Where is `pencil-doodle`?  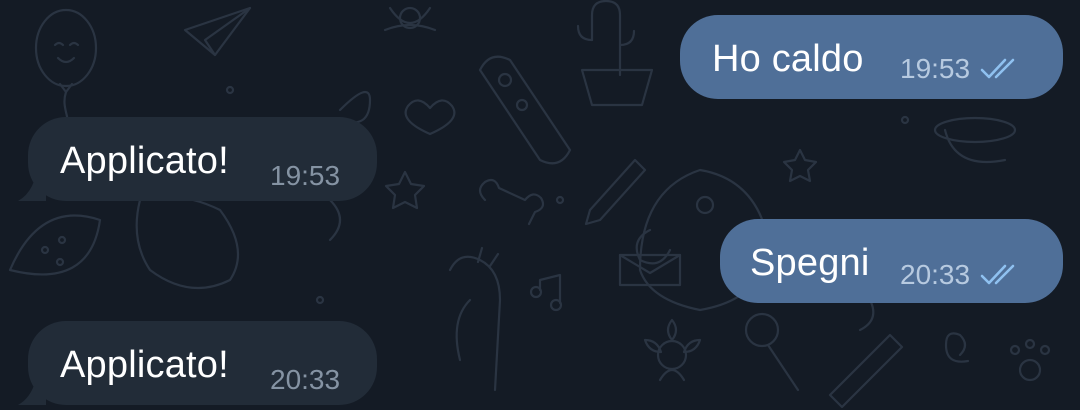
pencil-doodle is located at coordinates (615, 192).